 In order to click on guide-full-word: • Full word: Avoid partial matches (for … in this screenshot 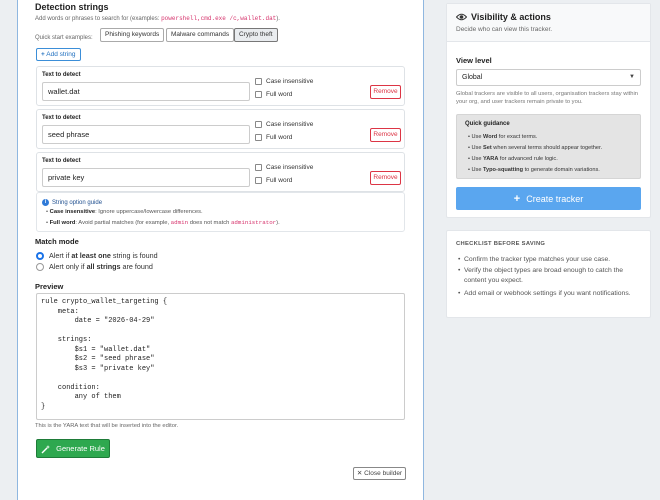, I will do `click(163, 222)`.